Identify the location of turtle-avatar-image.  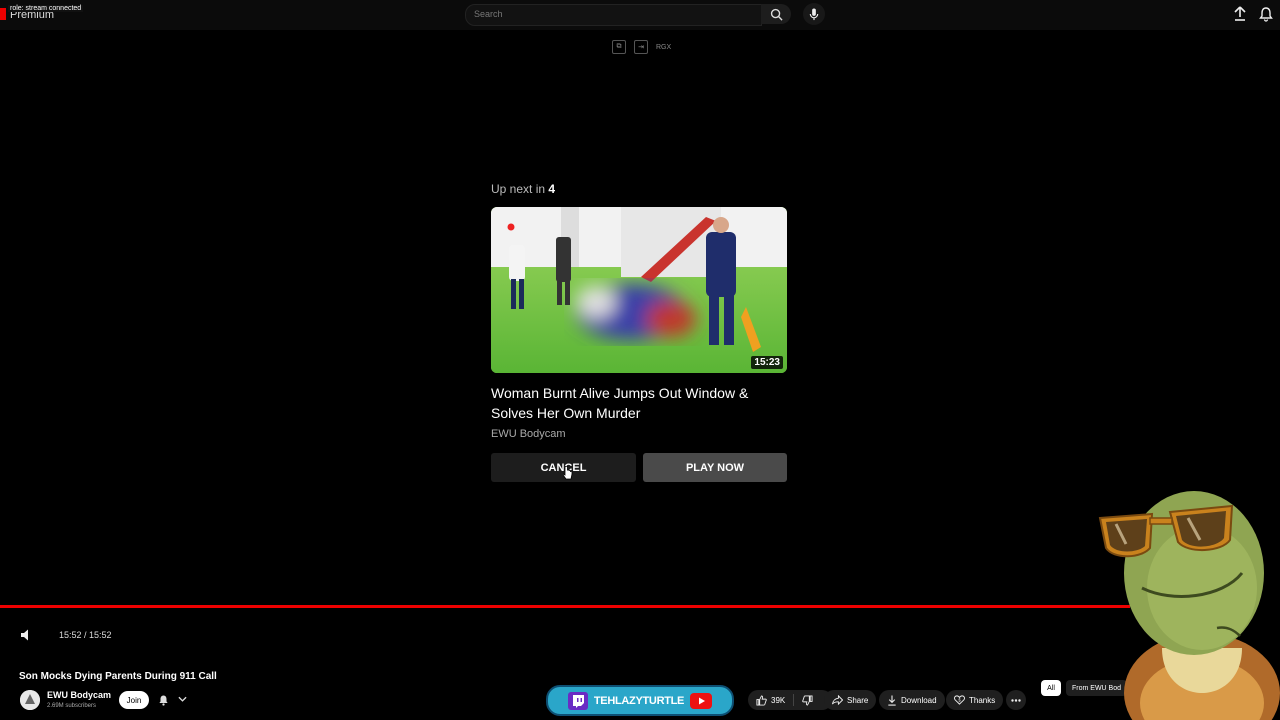
(1189, 605).